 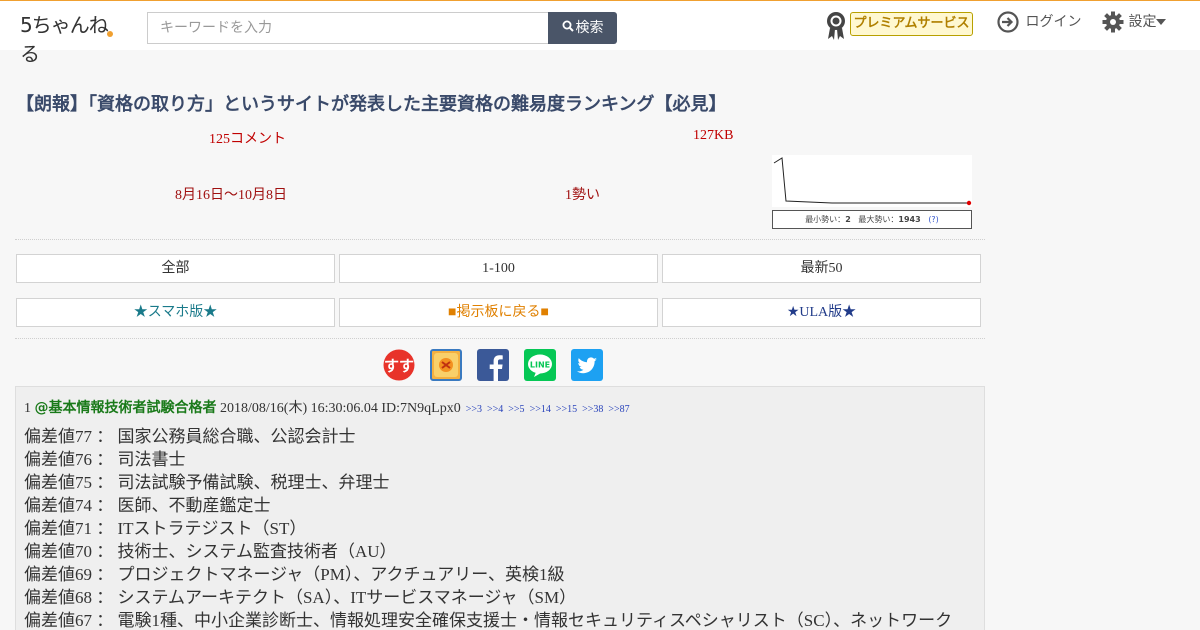 What do you see at coordinates (821, 268) in the screenshot?
I see `latest-50-button: 最新50` at bounding box center [821, 268].